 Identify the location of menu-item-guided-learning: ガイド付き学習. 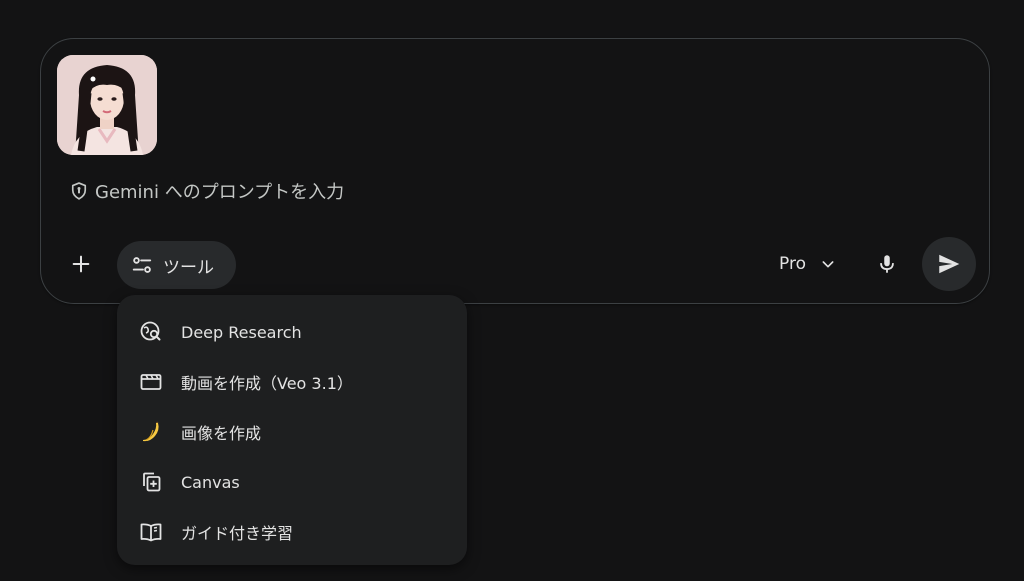
(292, 532).